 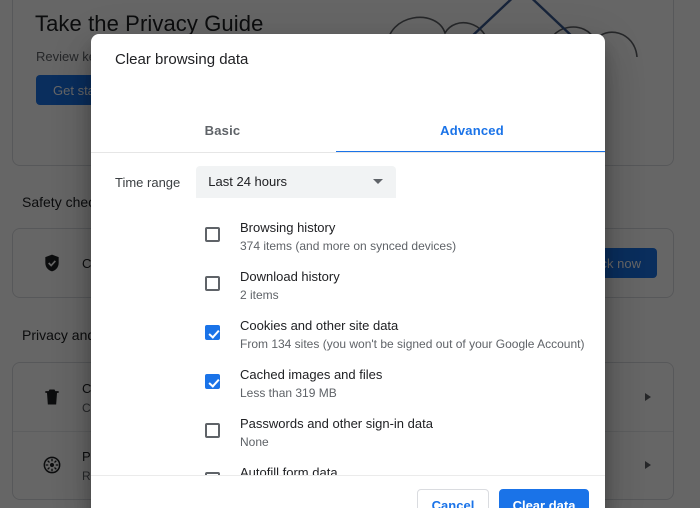 I want to click on chevron-down-icon, so click(x=378, y=181).